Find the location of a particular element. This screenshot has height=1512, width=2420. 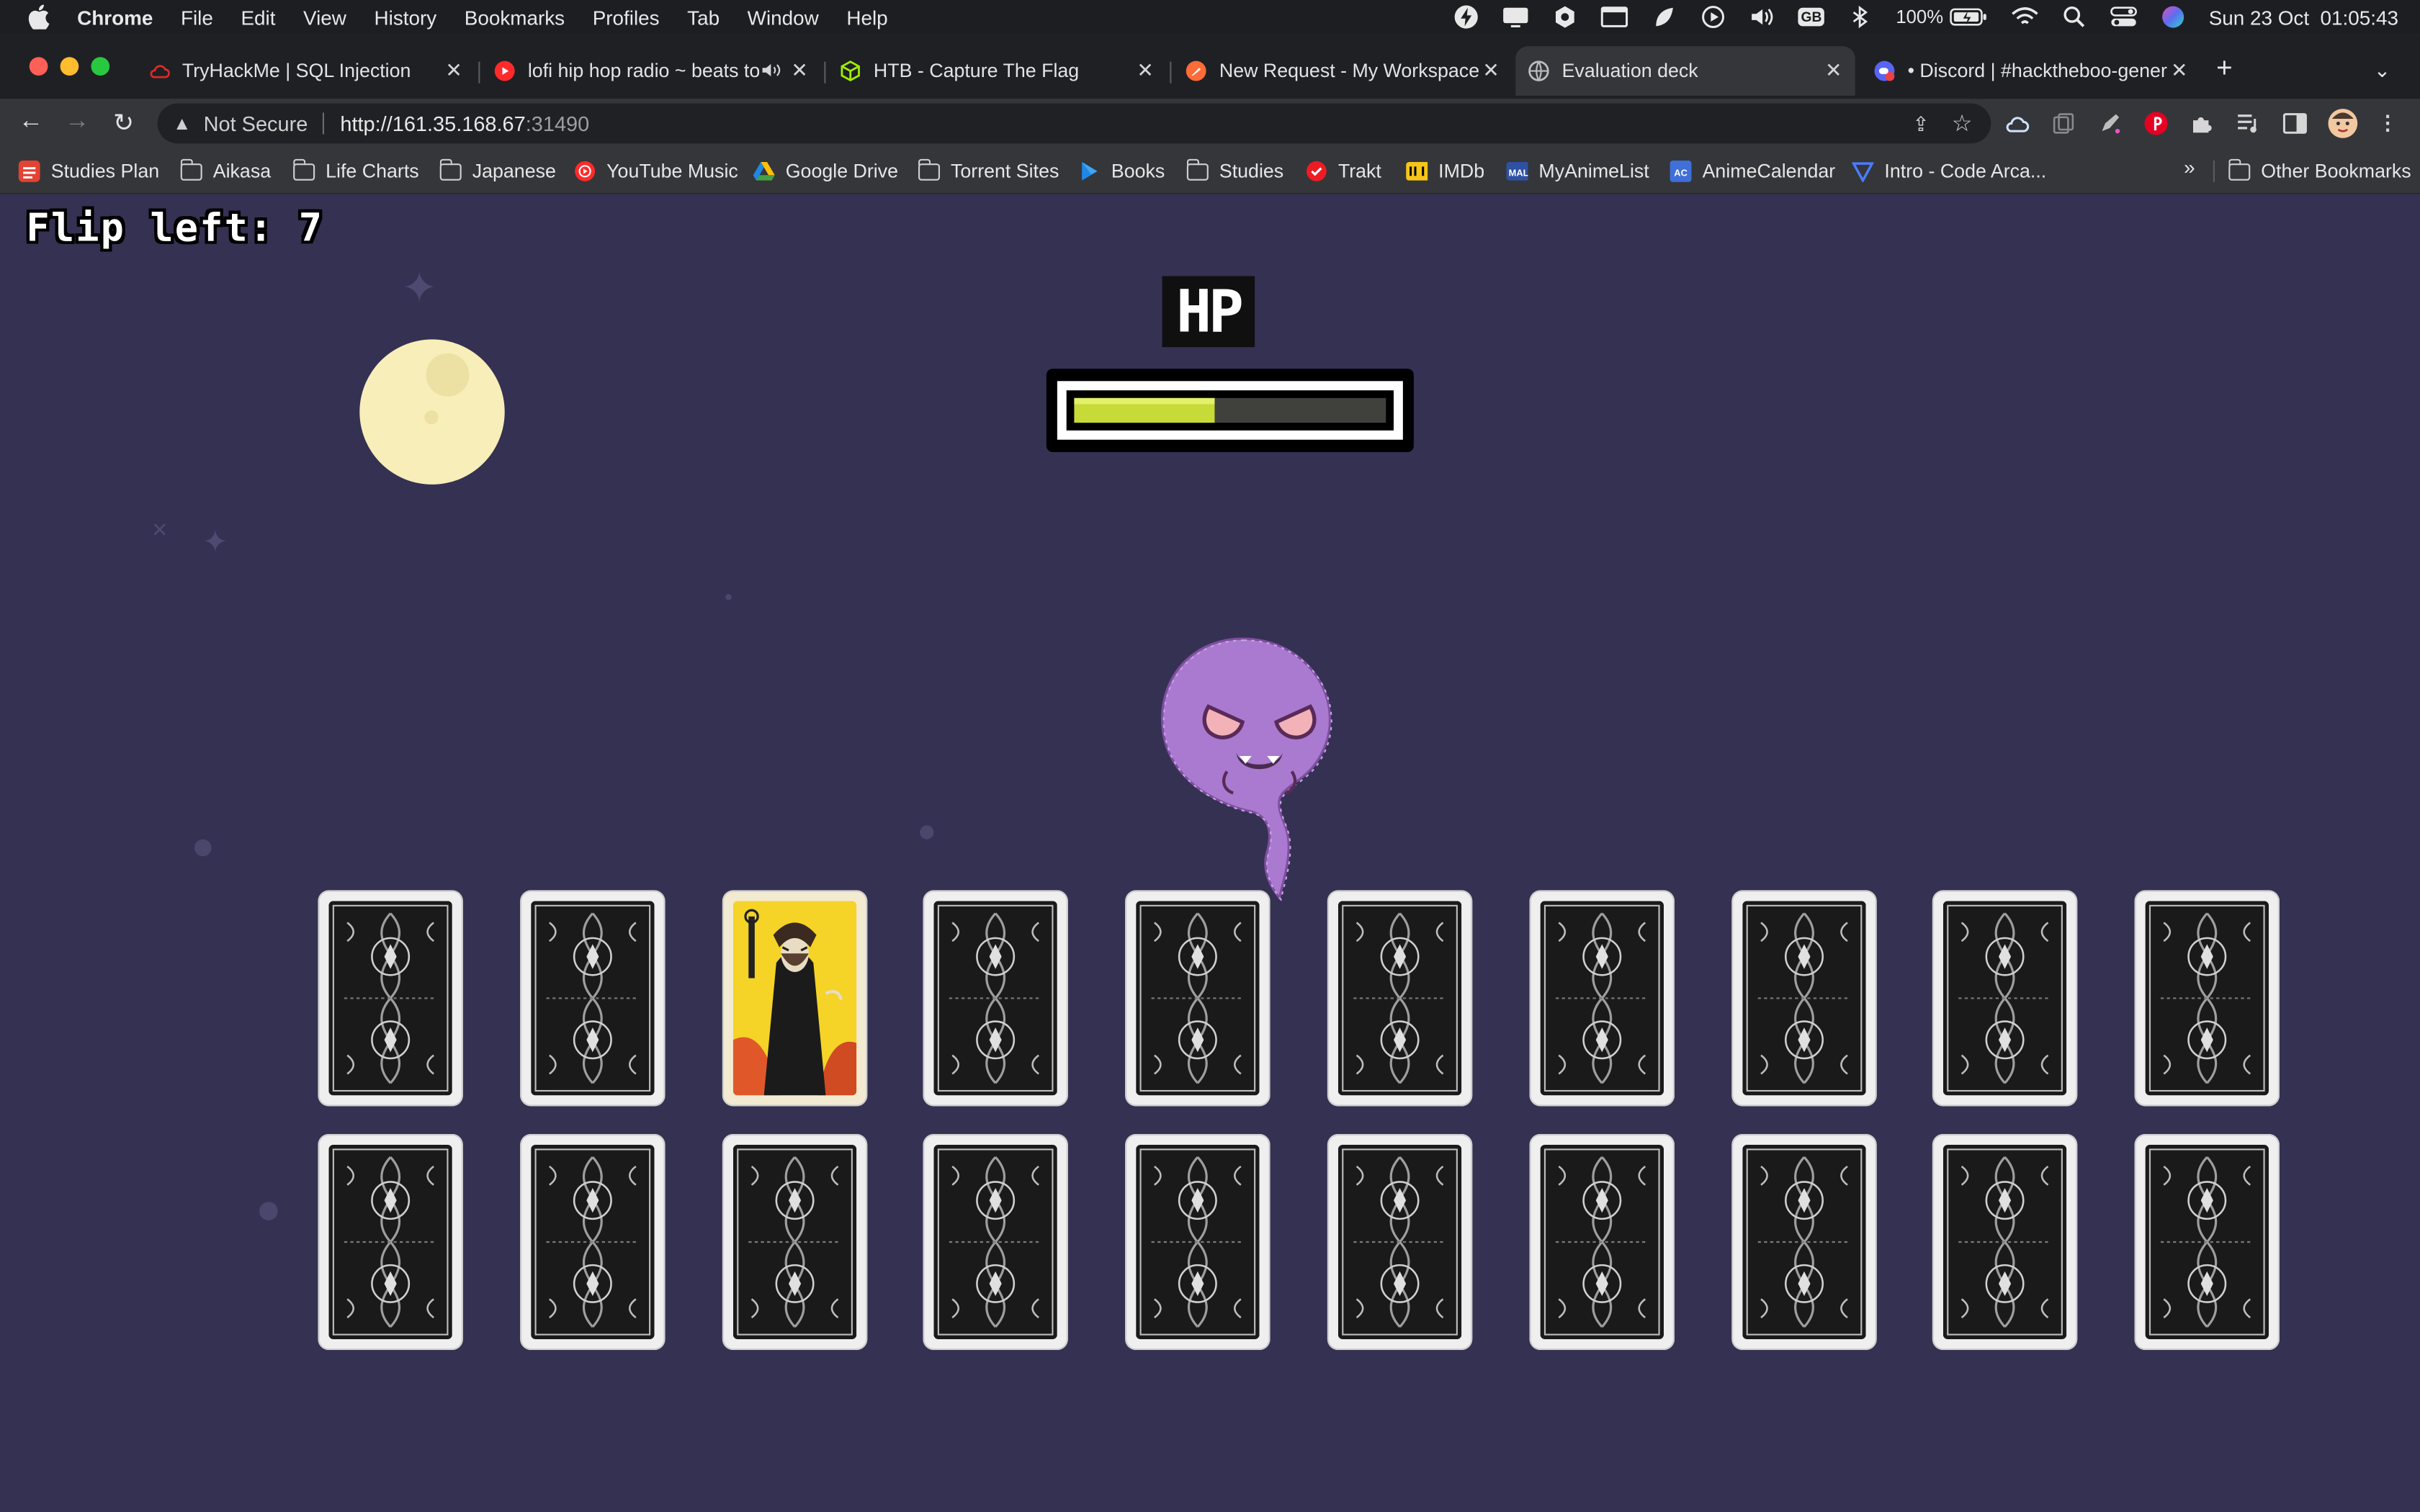

bookmark-myanimelist: MAL MyAnimeList is located at coordinates (1578, 172).